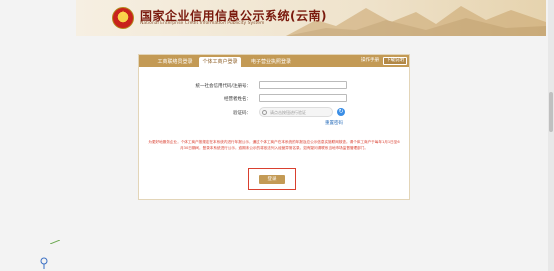  I want to click on captcha-placeholder: 请点击按钮进行验证, so click(288, 112).